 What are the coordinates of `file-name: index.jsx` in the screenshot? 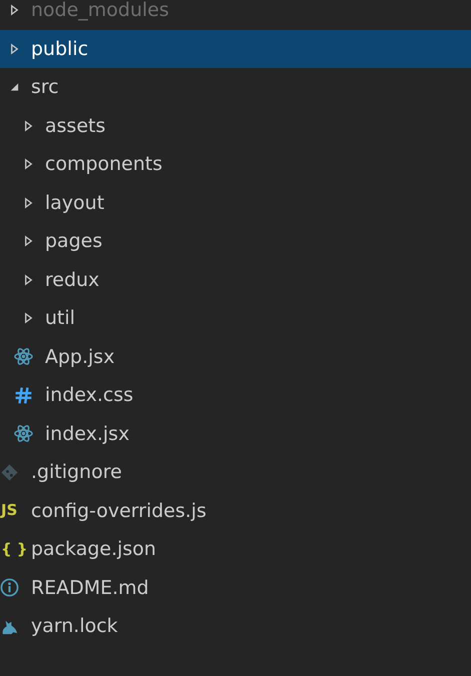 It's located at (87, 433).